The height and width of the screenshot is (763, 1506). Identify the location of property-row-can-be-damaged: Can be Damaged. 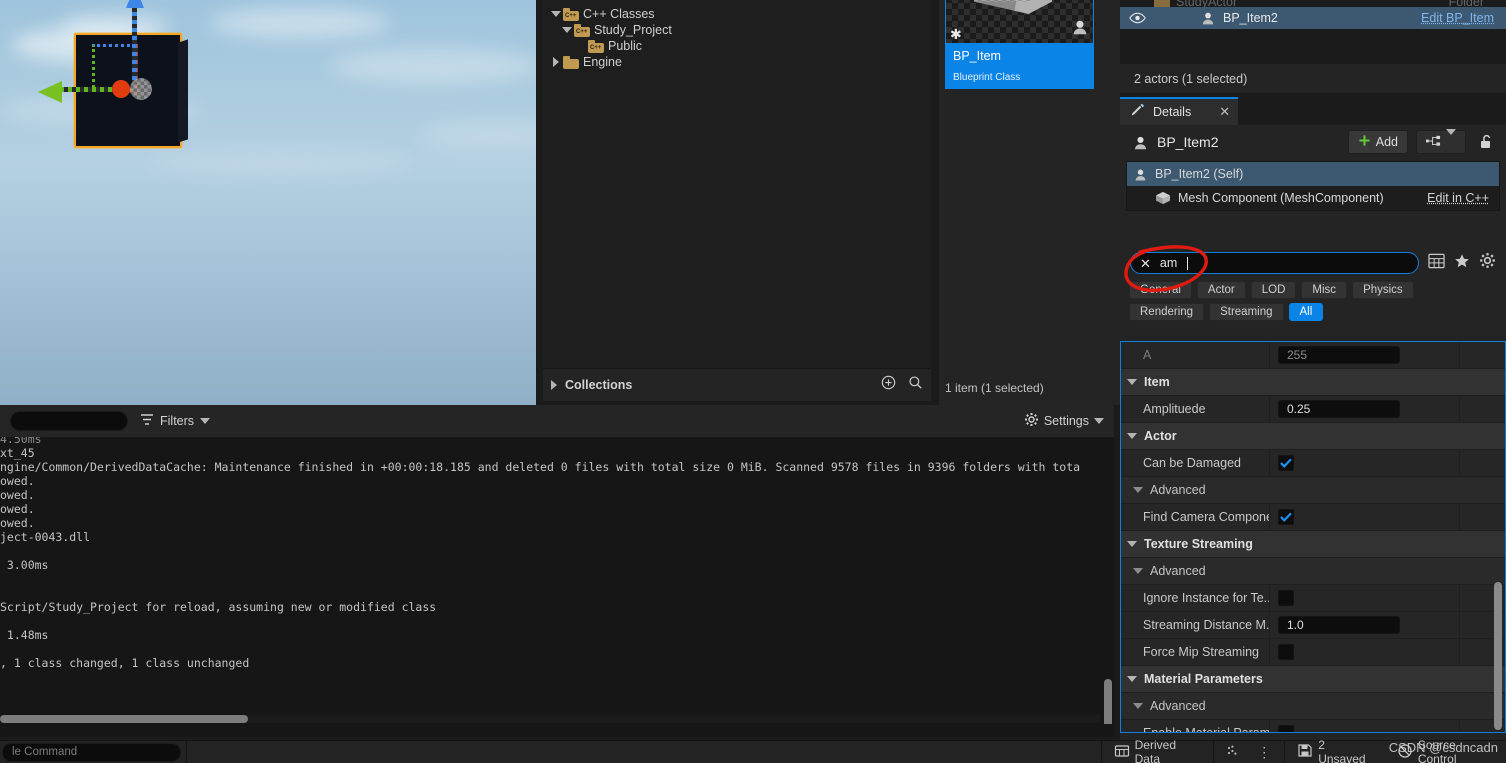
(1313, 463).